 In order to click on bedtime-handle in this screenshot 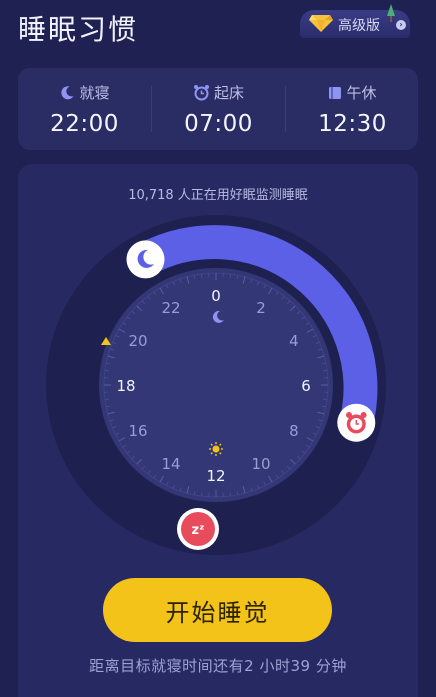, I will do `click(145, 259)`.